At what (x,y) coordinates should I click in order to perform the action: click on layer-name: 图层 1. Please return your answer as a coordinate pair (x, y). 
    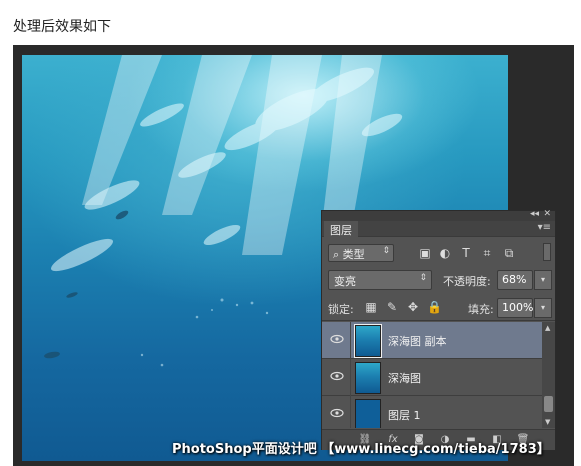
    Looking at the image, I should click on (404, 415).